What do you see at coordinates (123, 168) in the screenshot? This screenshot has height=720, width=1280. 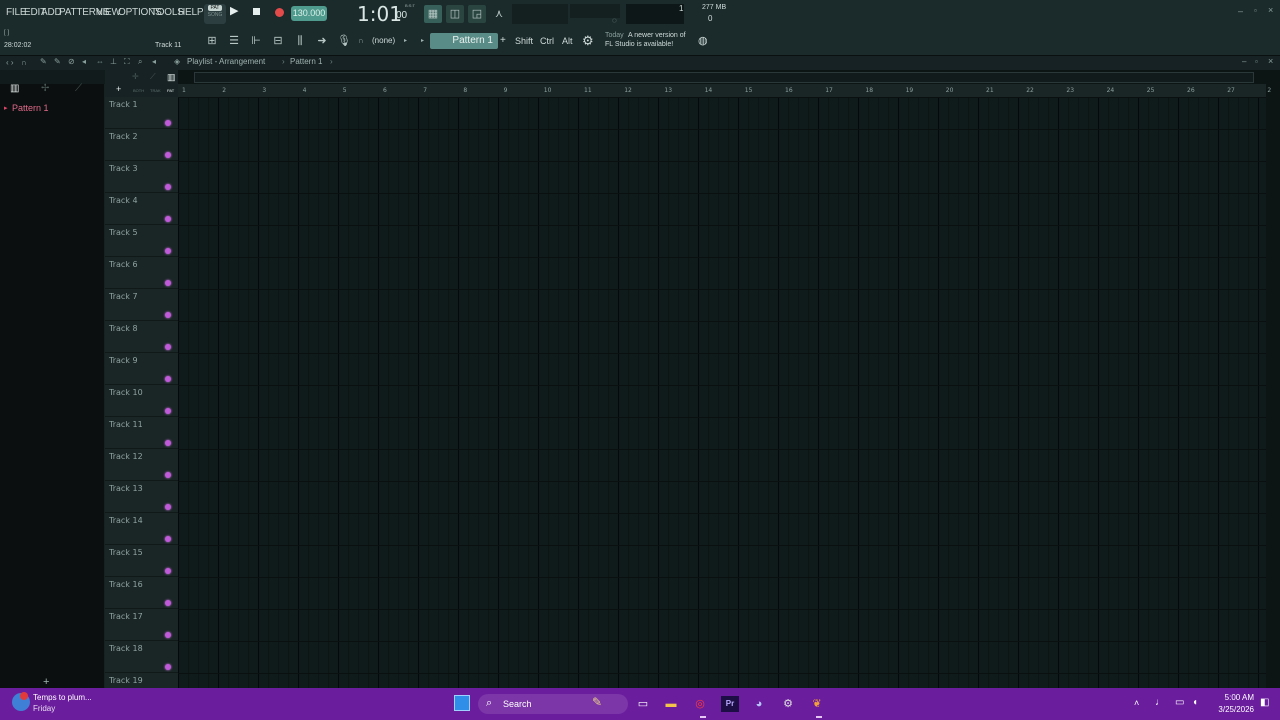 I see `track-label: Track 3` at bounding box center [123, 168].